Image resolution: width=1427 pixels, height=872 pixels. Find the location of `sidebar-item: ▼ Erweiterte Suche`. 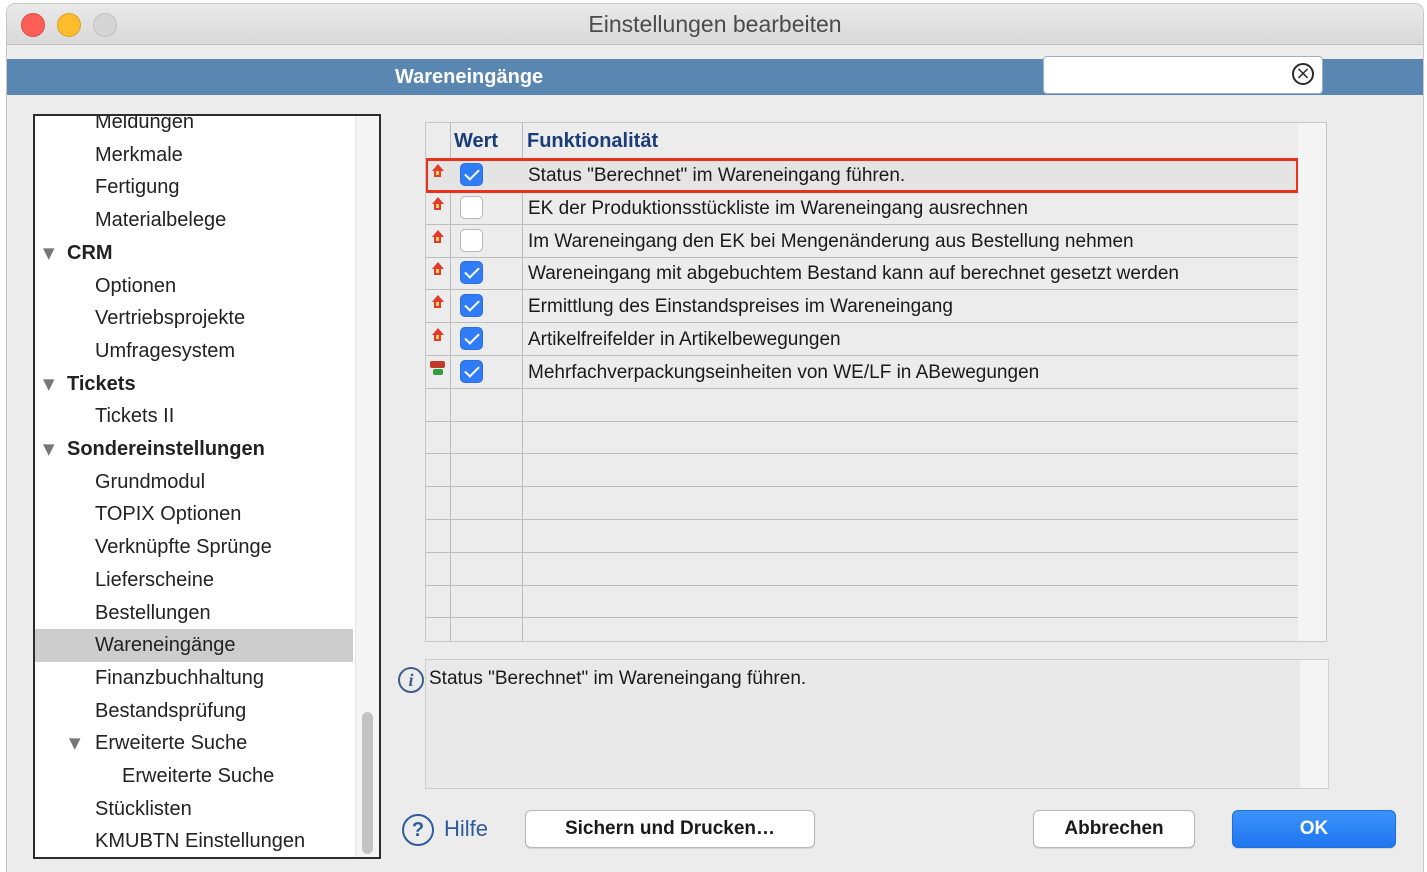

sidebar-item: ▼ Erweiterte Suche is located at coordinates (194, 743).